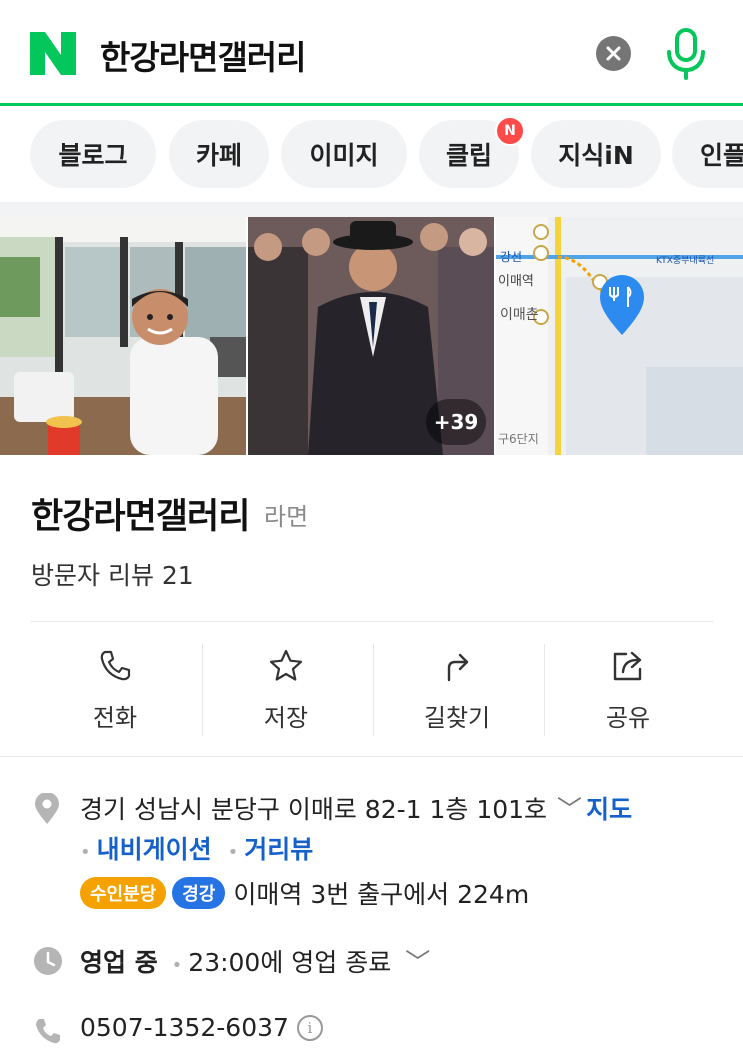 This screenshot has width=743, height=1063. What do you see at coordinates (184, 1027) in the screenshot?
I see `phone-number: 0507-1352-6037` at bounding box center [184, 1027].